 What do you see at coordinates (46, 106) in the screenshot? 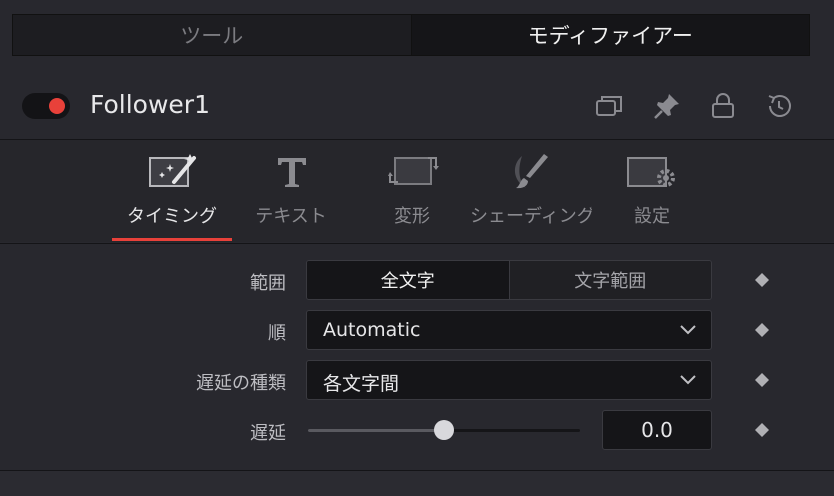
I see `node-enable-toggle` at bounding box center [46, 106].